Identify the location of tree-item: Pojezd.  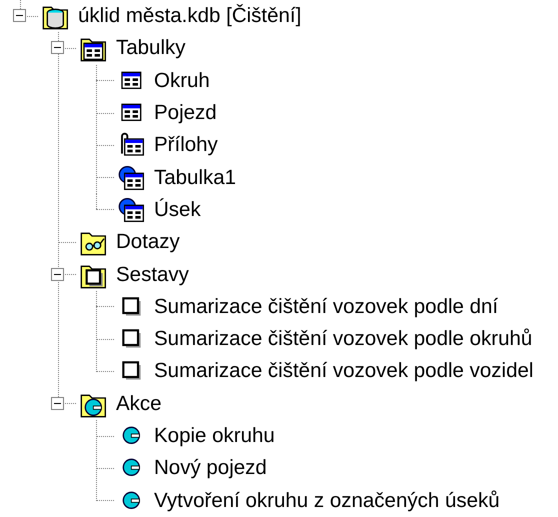
(185, 113).